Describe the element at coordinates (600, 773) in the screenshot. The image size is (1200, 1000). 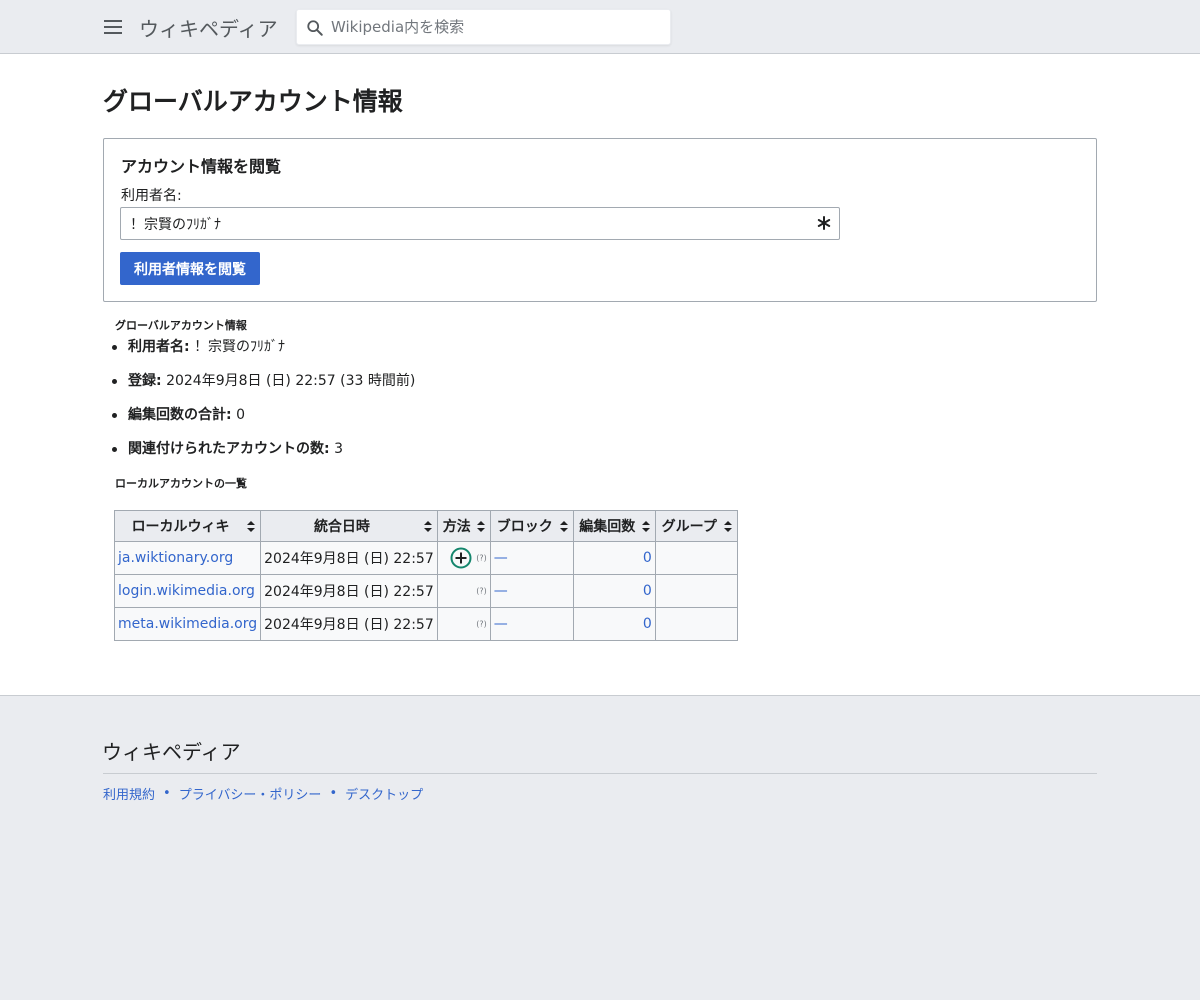
I see `footer-divider` at that location.